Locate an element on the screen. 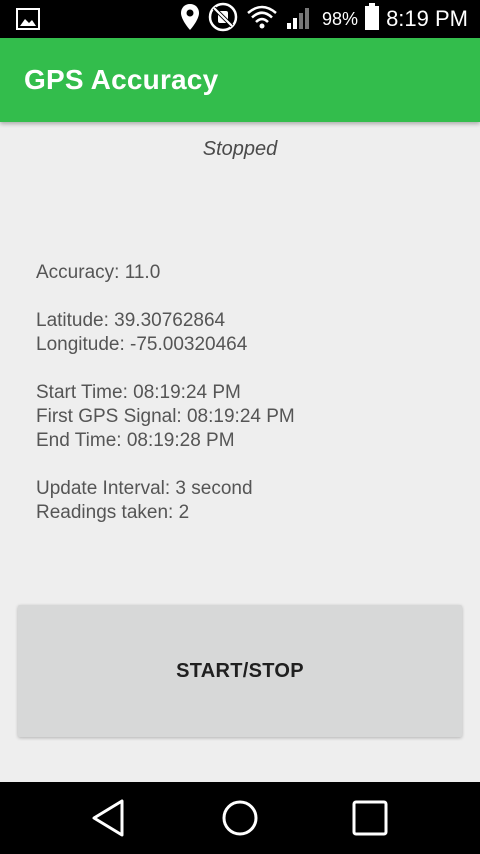 This screenshot has height=854, width=480. status-bar: 98% 8:19 PM is located at coordinates (240, 19).